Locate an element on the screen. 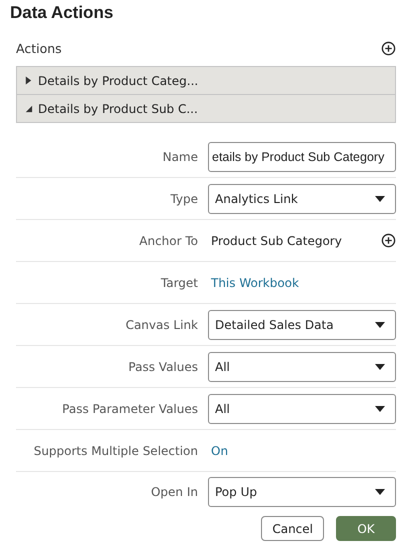  value-link: On is located at coordinates (219, 451).